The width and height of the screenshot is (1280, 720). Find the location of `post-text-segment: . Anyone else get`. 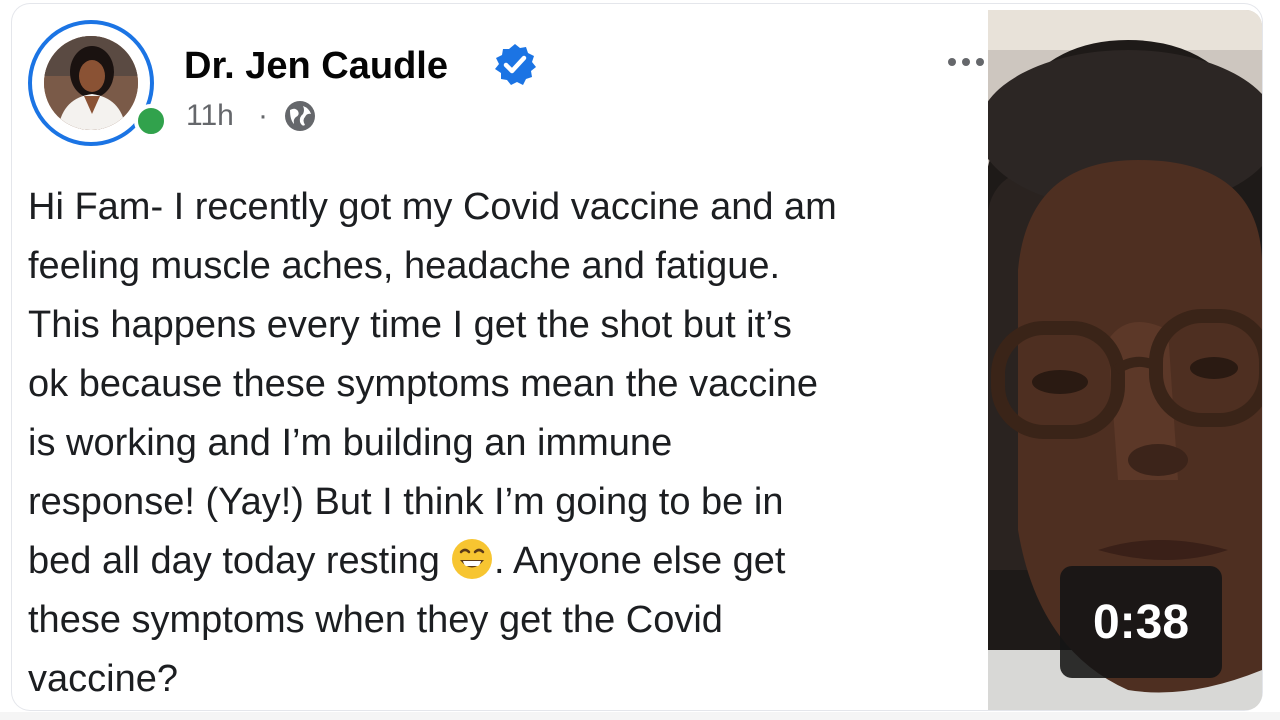

post-text-segment: . Anyone else get is located at coordinates (639, 561).